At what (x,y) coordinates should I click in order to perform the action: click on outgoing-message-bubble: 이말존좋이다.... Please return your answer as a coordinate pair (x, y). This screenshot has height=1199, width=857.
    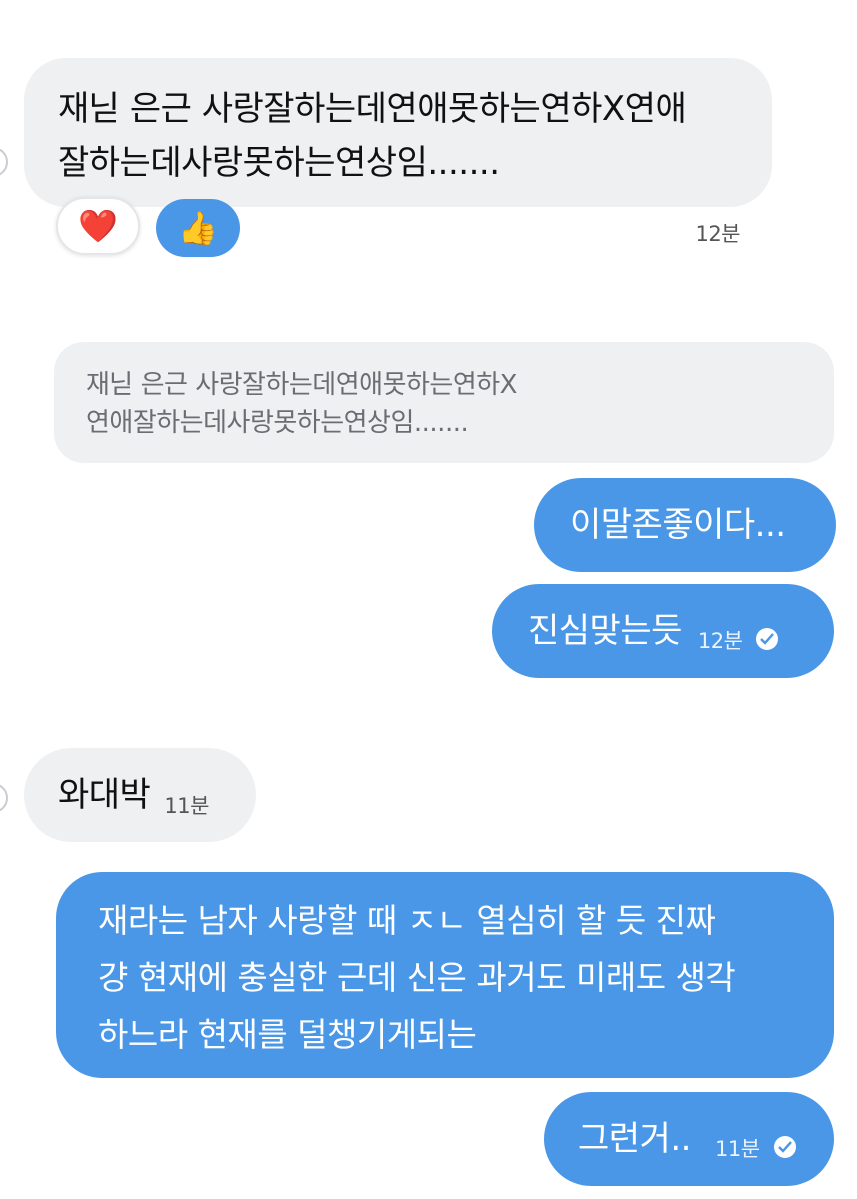
    Looking at the image, I should click on (685, 525).